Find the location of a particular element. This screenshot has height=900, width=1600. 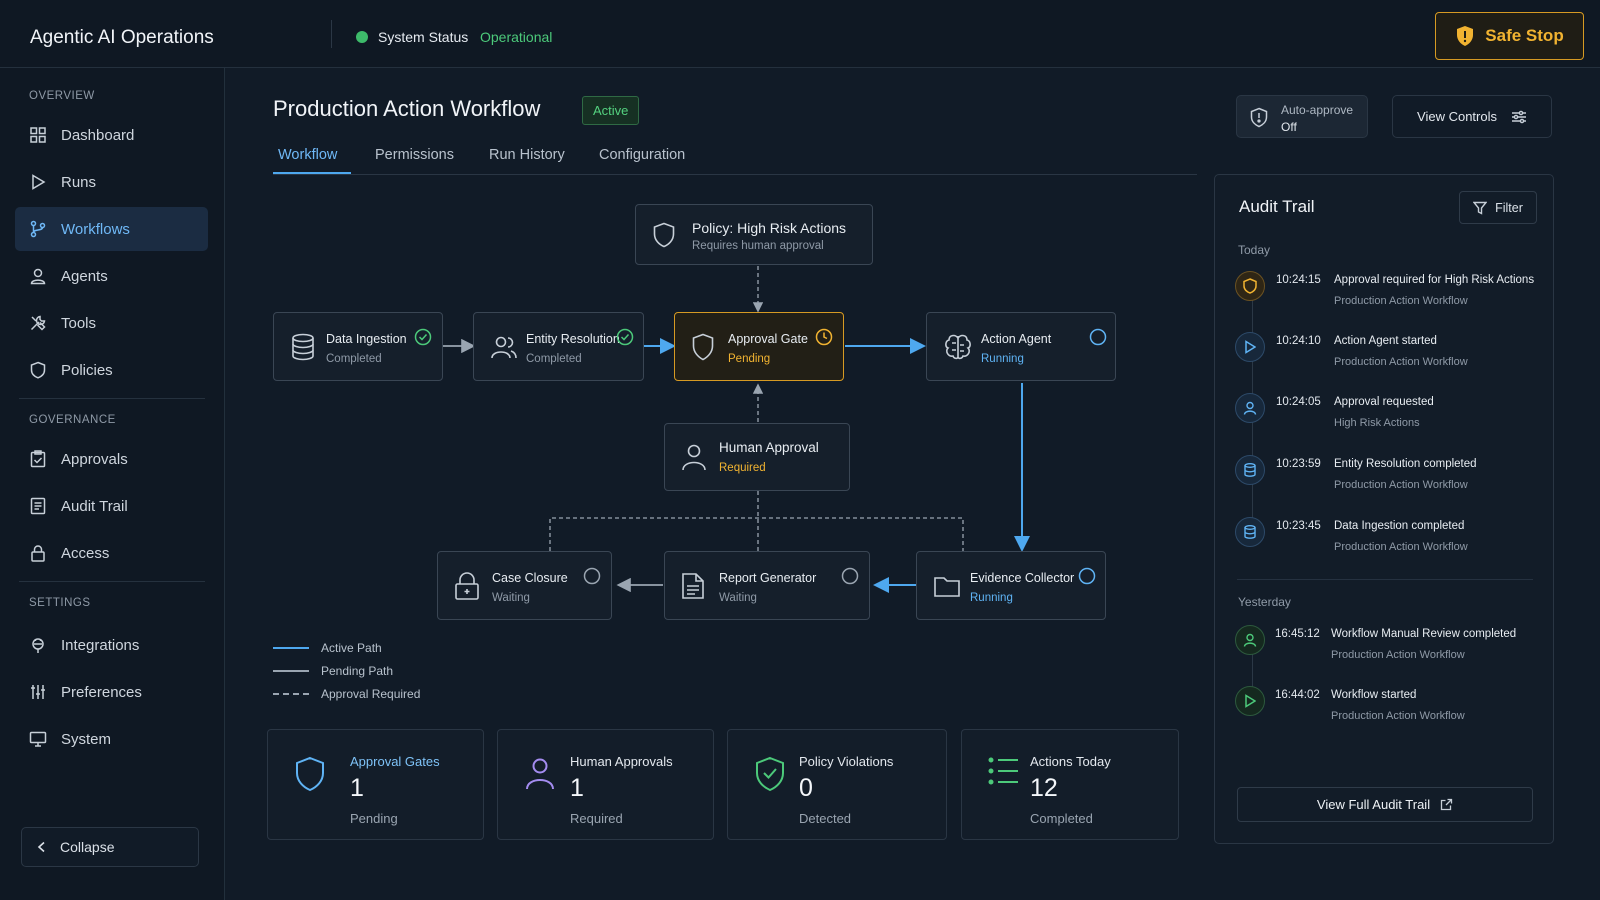

stat-label: Human Approvals is located at coordinates (621, 761).